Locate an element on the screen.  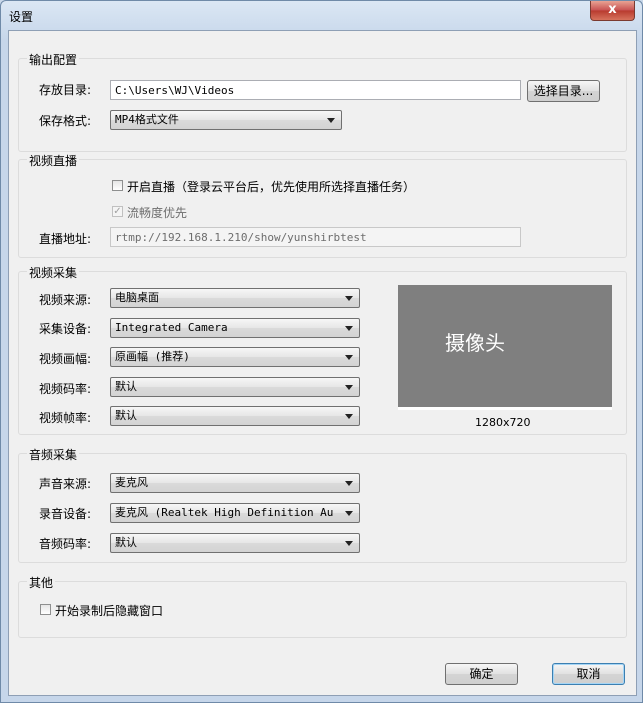
enable-live-checkbox is located at coordinates (117, 185).